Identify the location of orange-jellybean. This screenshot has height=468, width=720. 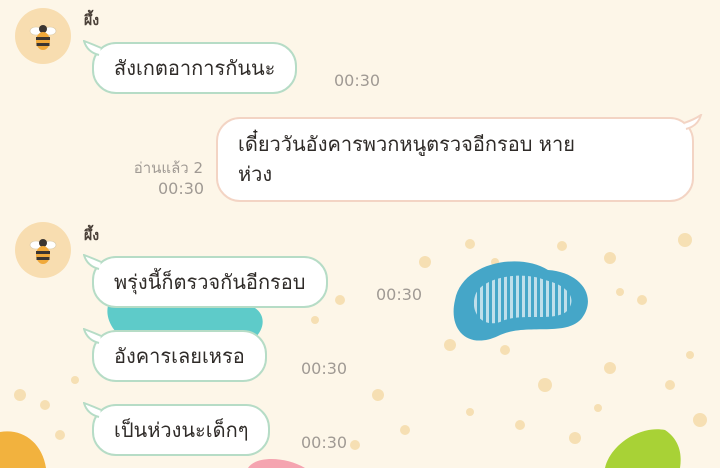
(23, 449).